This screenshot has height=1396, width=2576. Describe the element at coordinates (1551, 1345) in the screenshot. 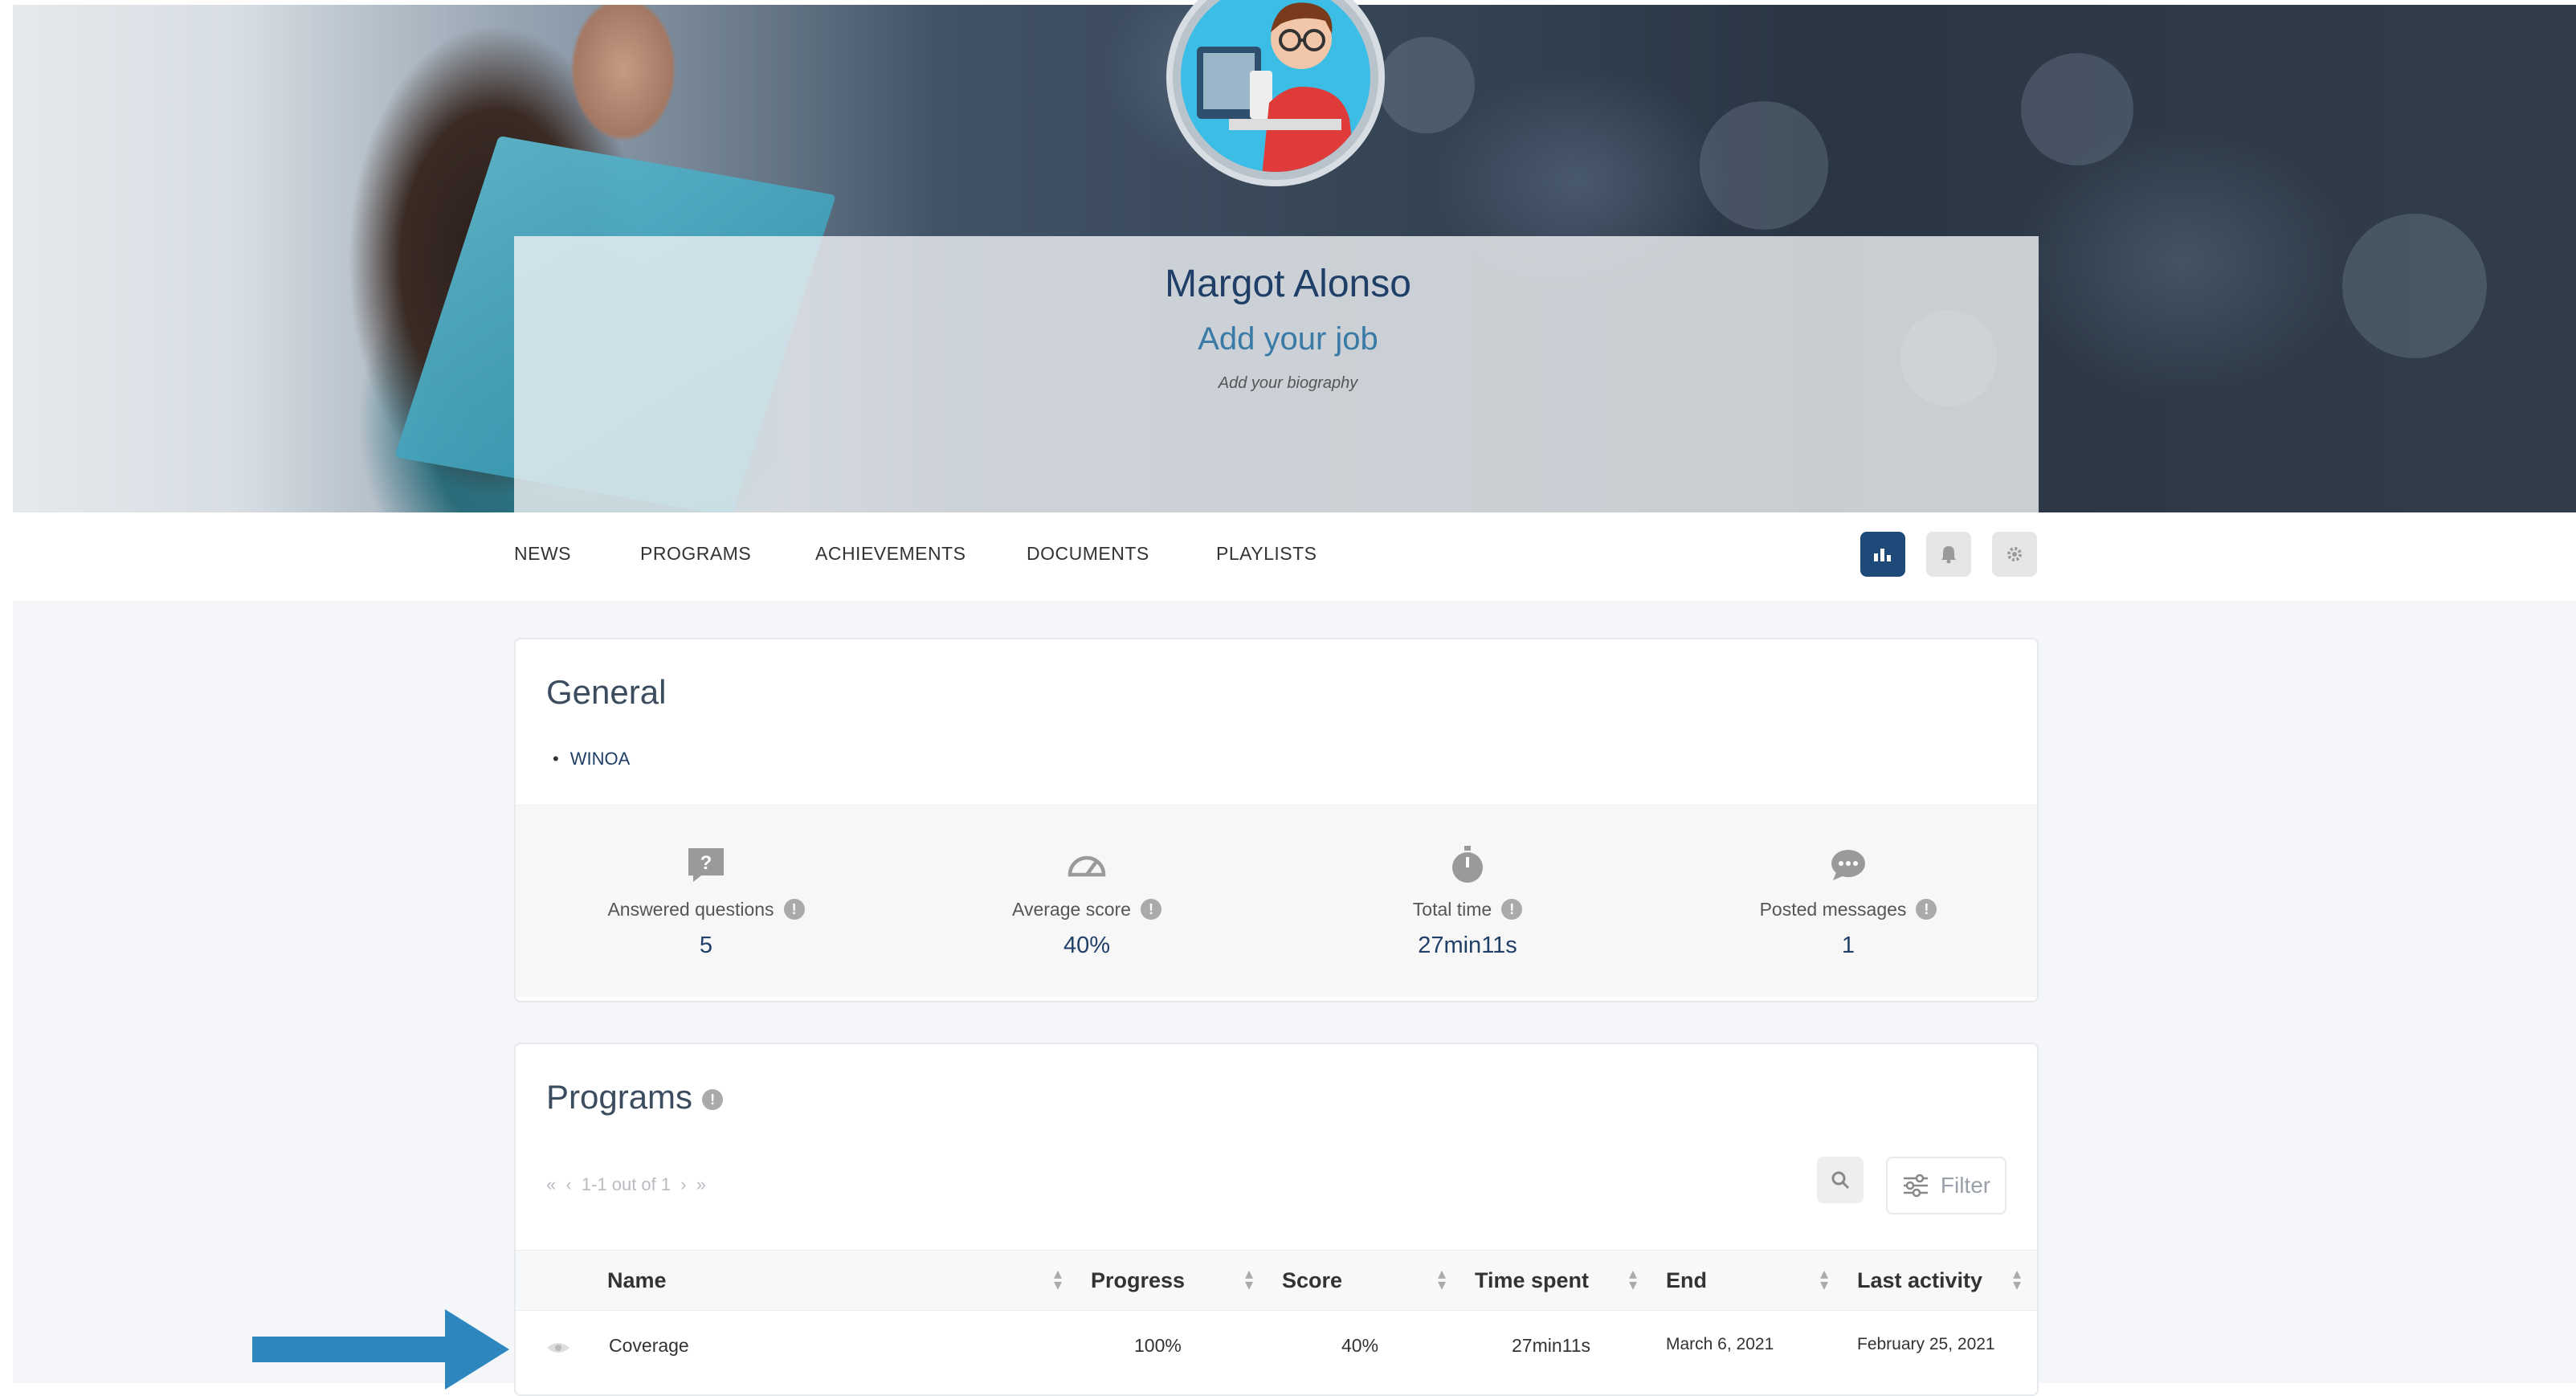

I see `program-time-spent: 27min11s` at that location.